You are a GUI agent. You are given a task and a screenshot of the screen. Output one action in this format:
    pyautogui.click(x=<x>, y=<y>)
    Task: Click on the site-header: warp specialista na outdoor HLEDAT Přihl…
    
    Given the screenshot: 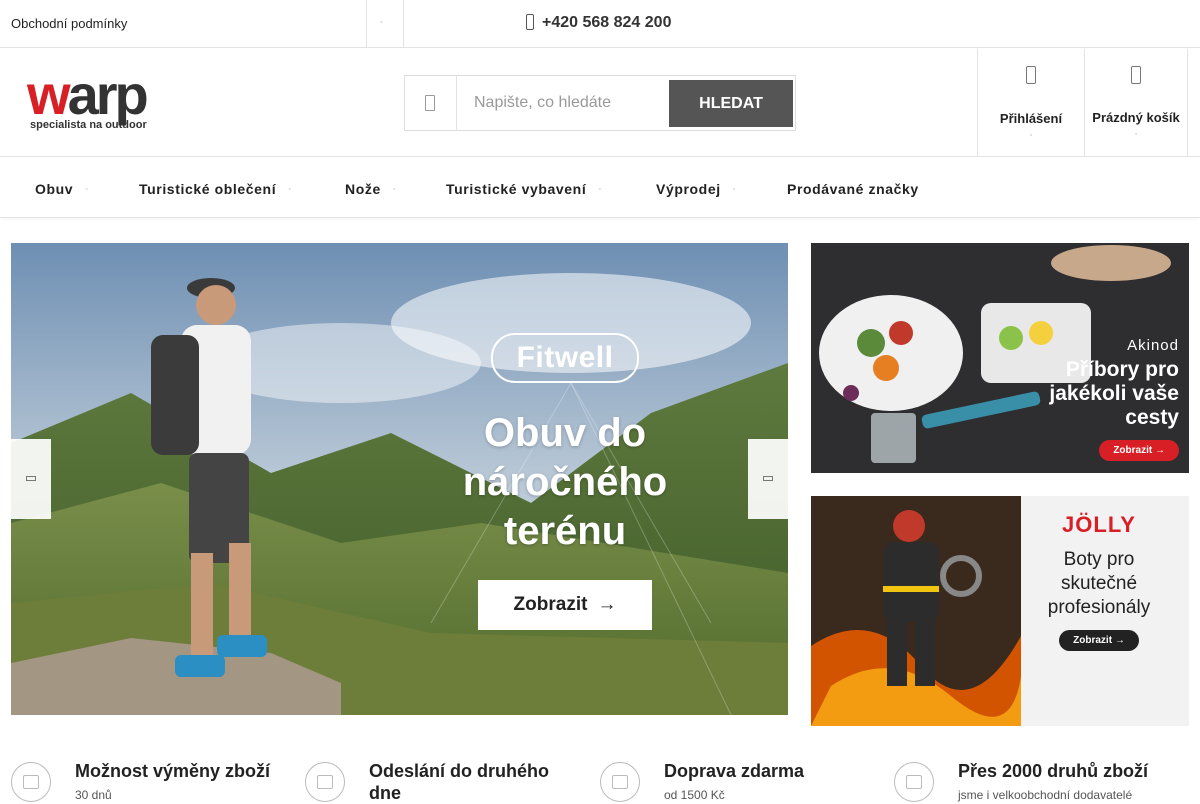 What is the action you would take?
    pyautogui.click(x=600, y=103)
    